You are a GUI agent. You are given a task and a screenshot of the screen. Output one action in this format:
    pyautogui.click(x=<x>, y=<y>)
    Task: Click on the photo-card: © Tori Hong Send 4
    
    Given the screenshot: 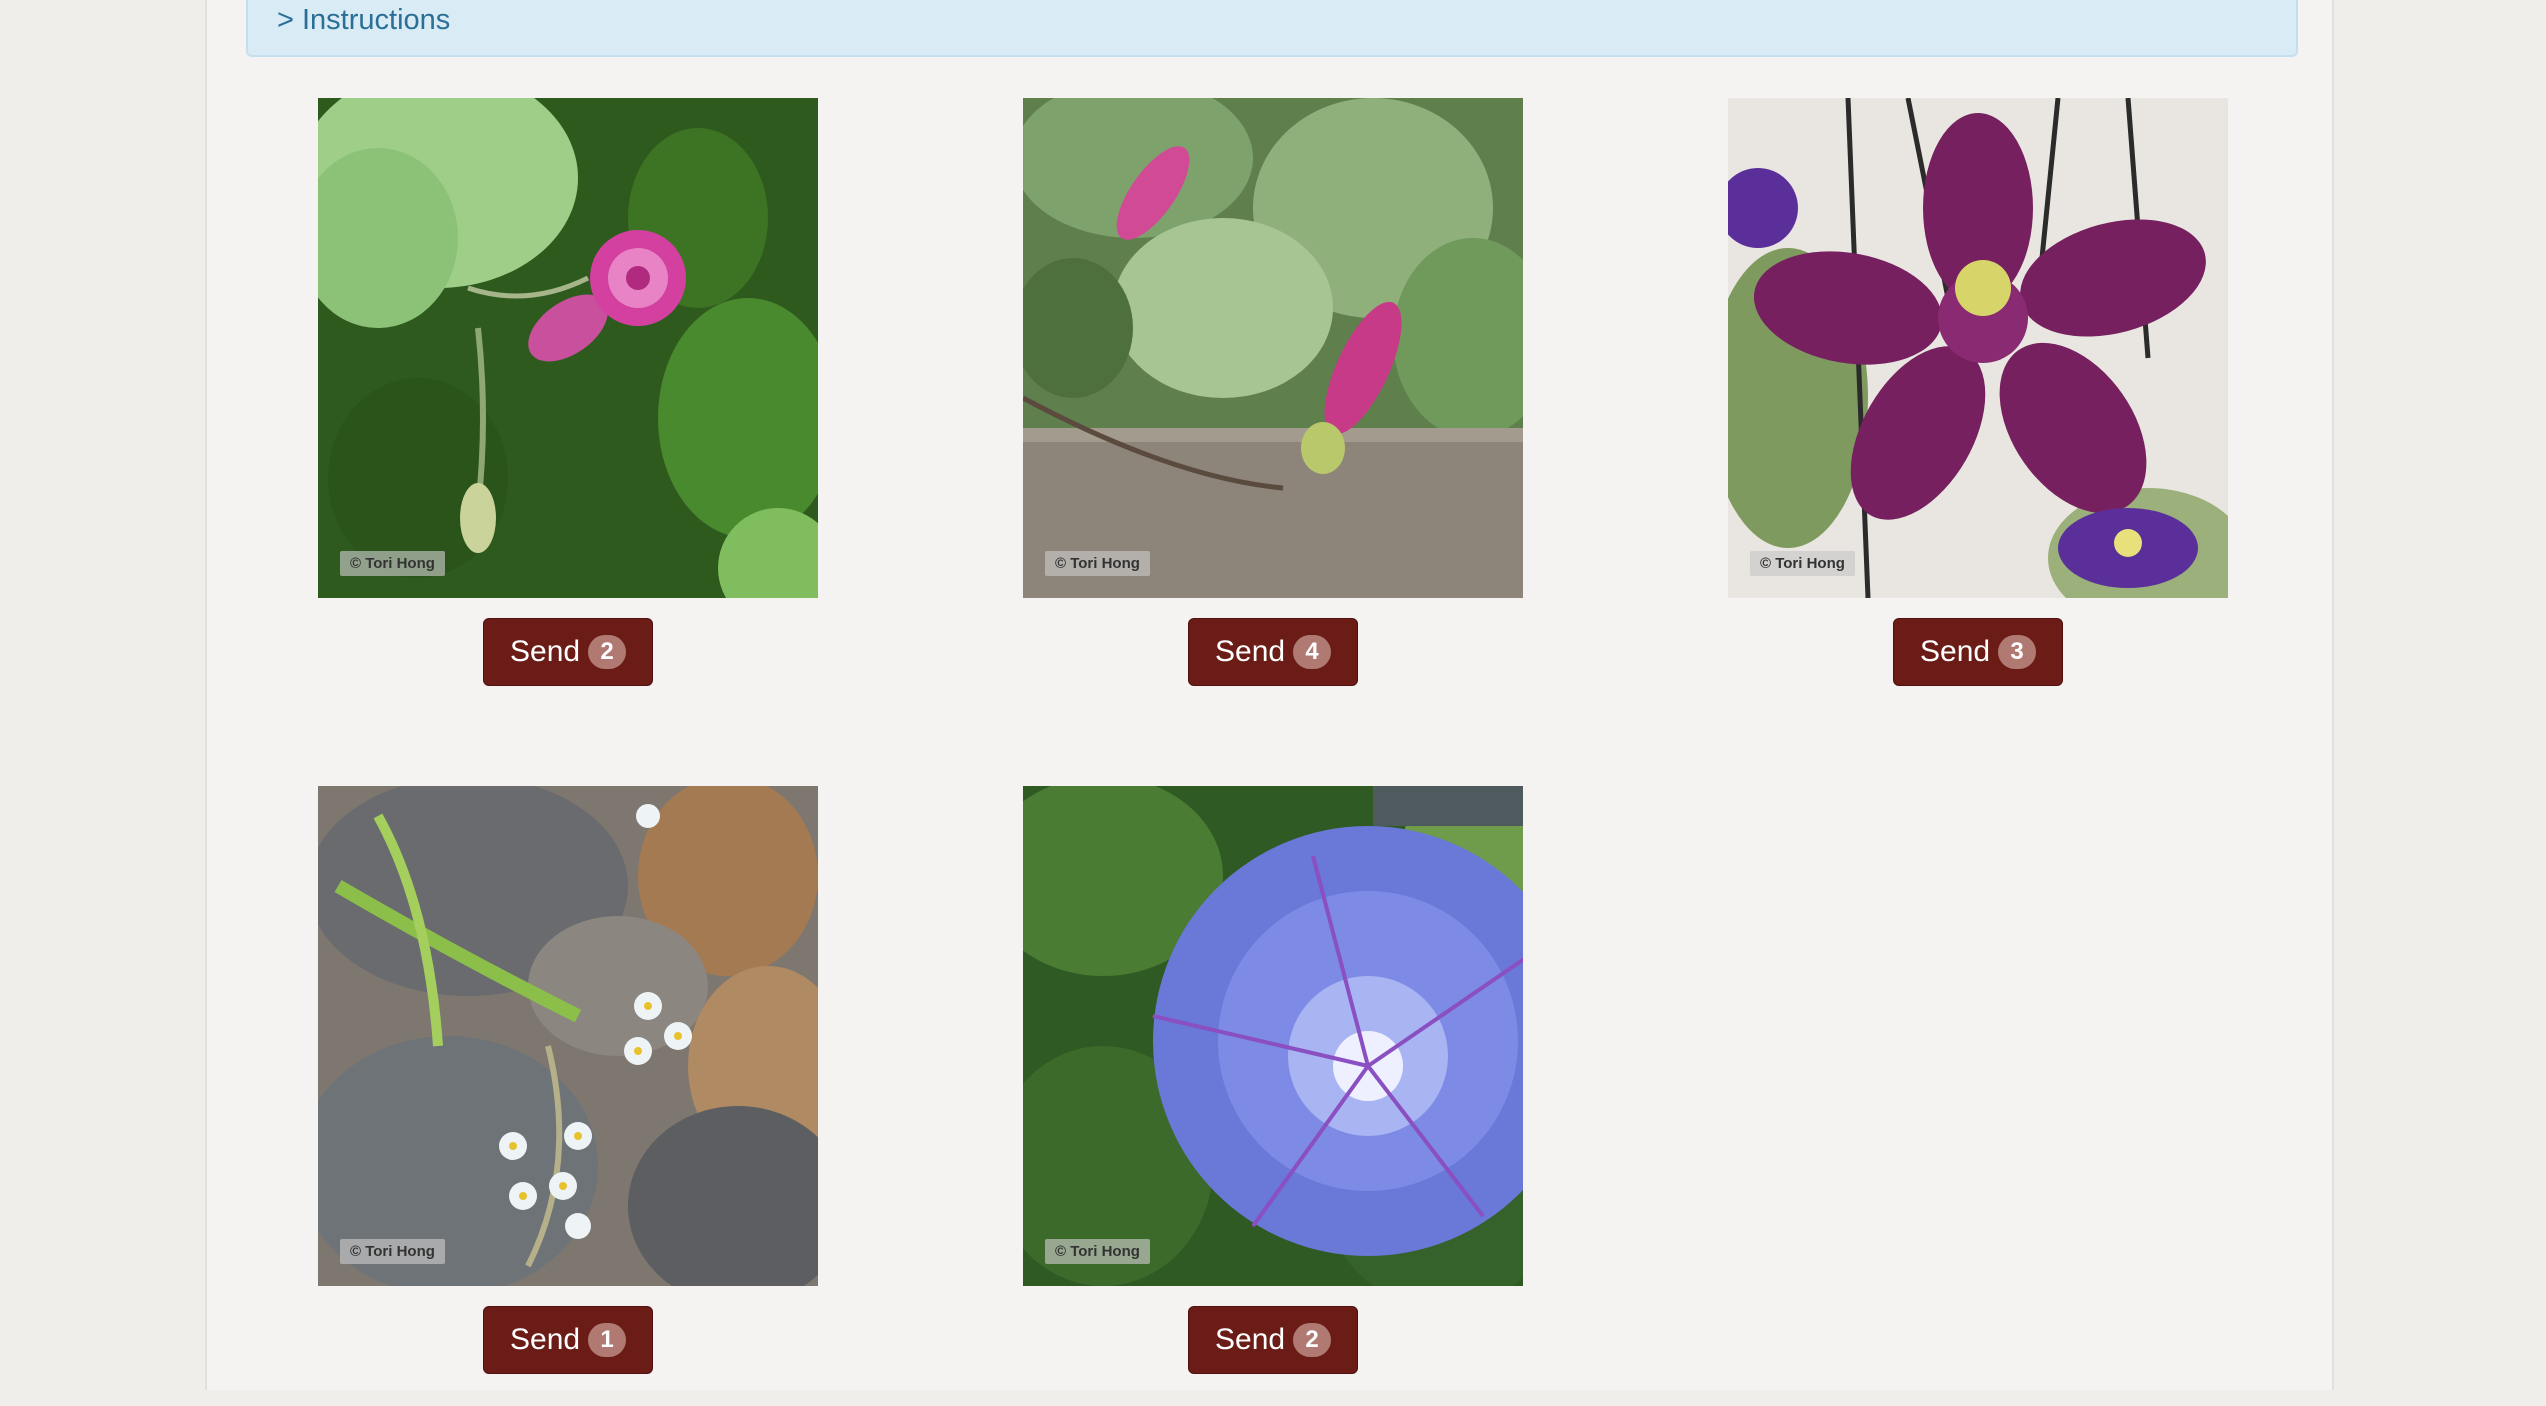 What is the action you would take?
    pyautogui.click(x=1273, y=408)
    